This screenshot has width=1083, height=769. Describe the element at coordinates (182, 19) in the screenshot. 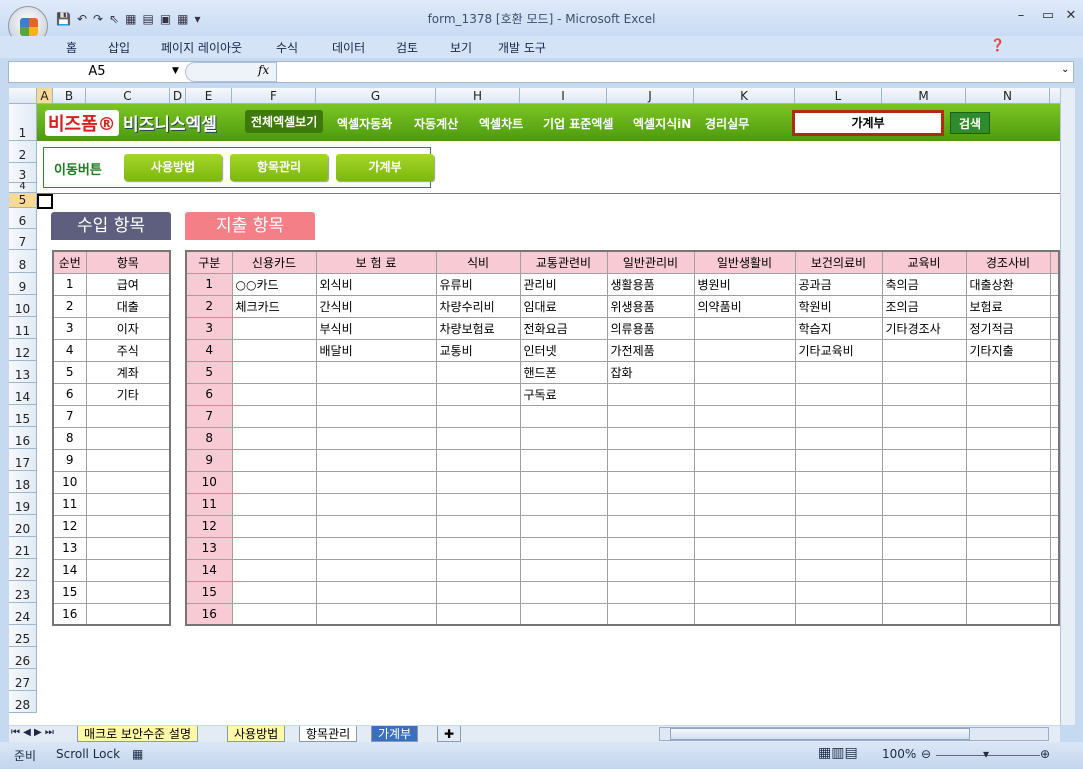

I see `table-icon: ▦` at that location.